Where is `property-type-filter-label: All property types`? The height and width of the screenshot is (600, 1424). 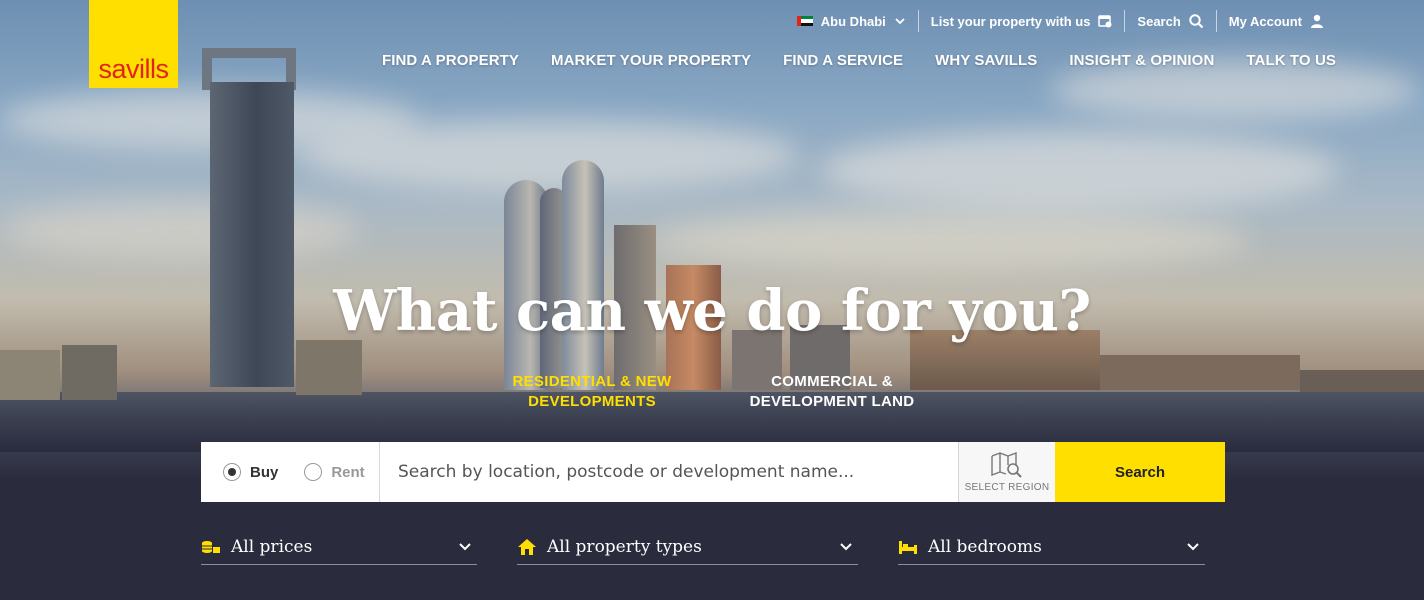 property-type-filter-label: All property types is located at coordinates (624, 547).